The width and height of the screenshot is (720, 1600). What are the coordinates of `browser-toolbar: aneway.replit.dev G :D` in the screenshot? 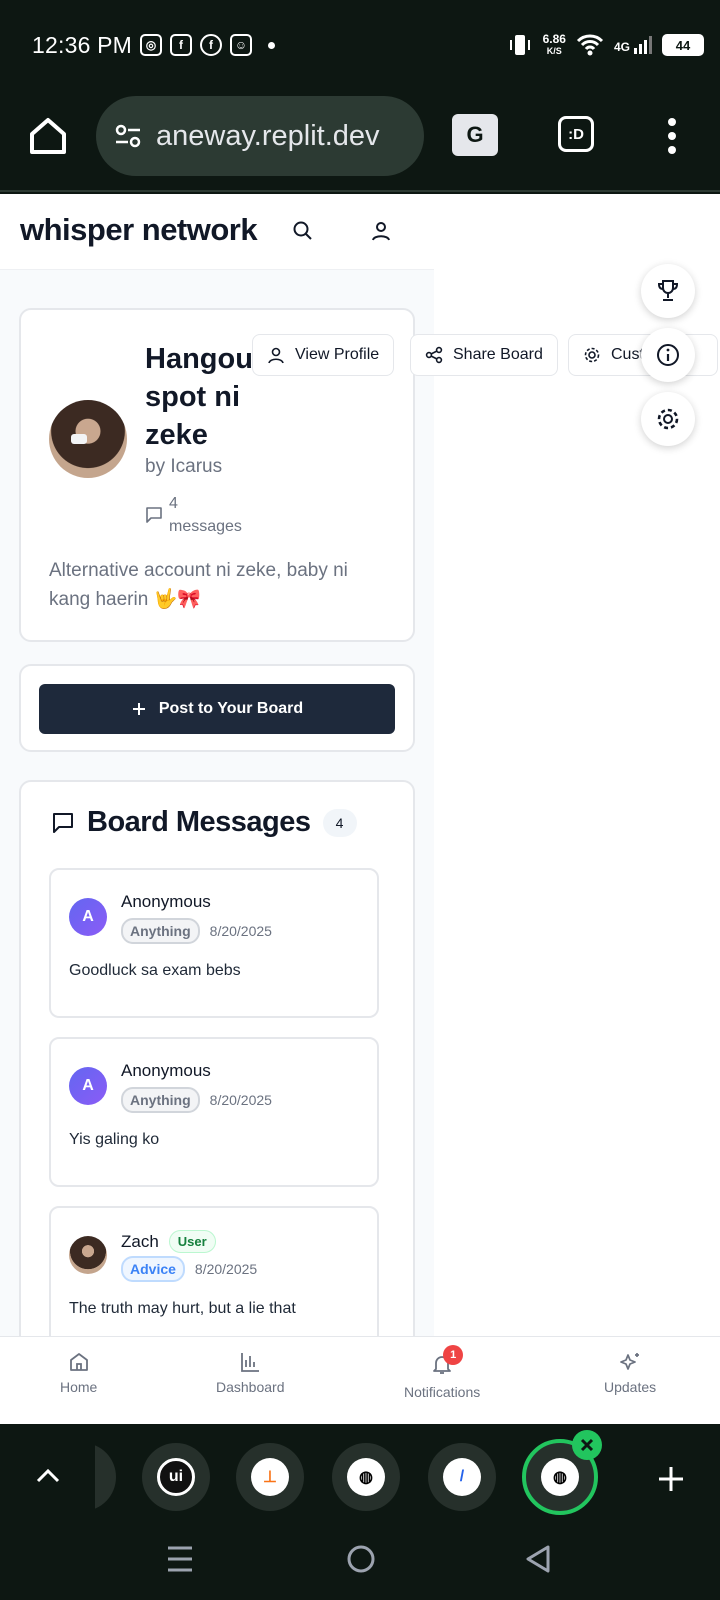 It's located at (360, 142).